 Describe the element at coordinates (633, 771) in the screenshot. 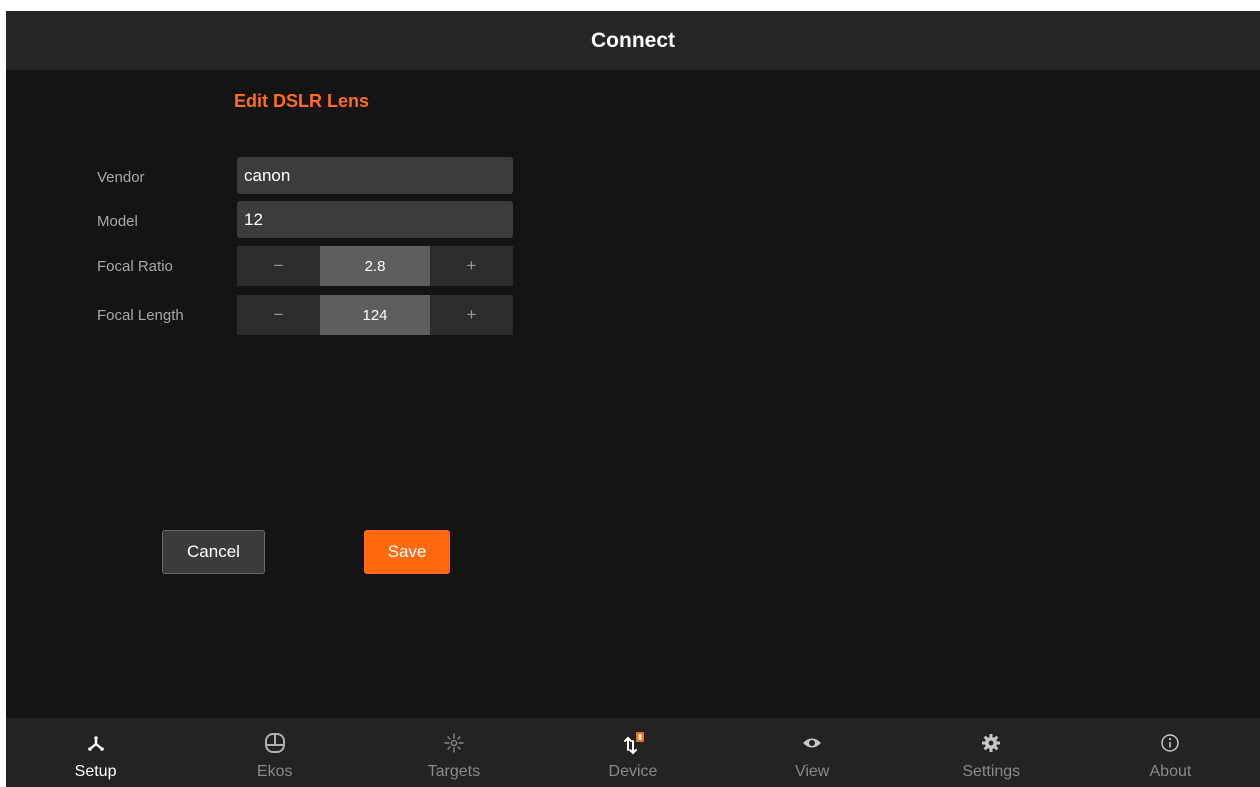

I see `nav-label-device: Device` at that location.